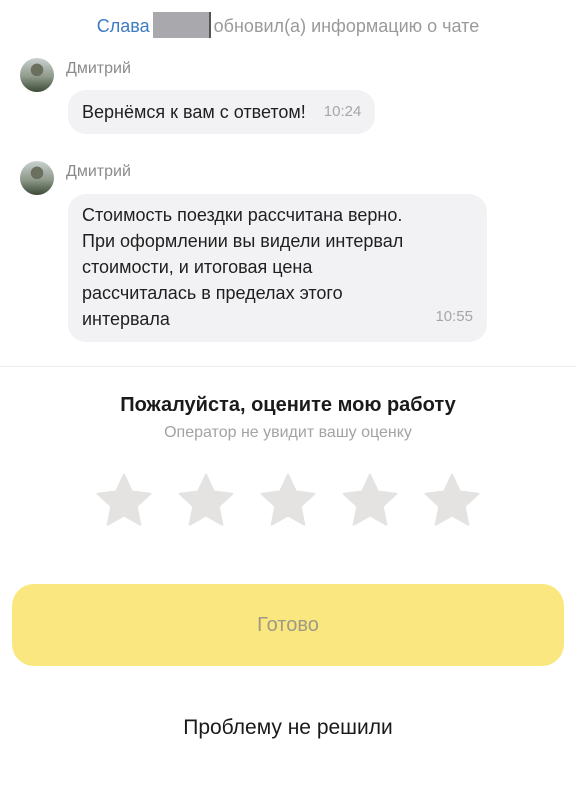 Image resolution: width=576 pixels, height=790 pixels. What do you see at coordinates (288, 625) in the screenshot?
I see `done-button: Готово` at bounding box center [288, 625].